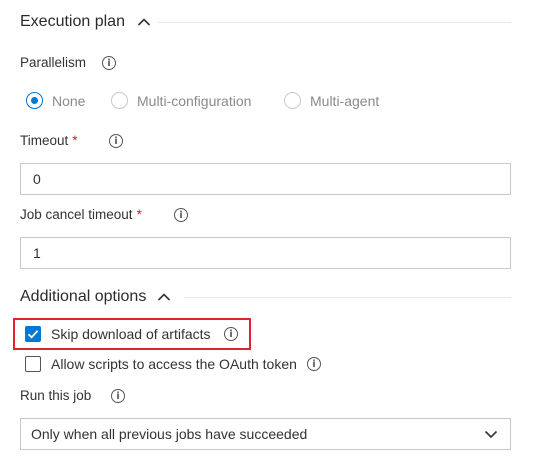  What do you see at coordinates (37, 179) in the screenshot?
I see `timeout-value: 0` at bounding box center [37, 179].